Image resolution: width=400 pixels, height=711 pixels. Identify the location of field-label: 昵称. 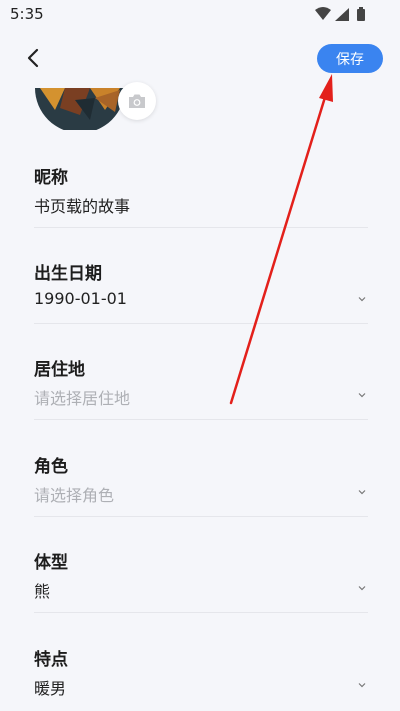
(51, 178).